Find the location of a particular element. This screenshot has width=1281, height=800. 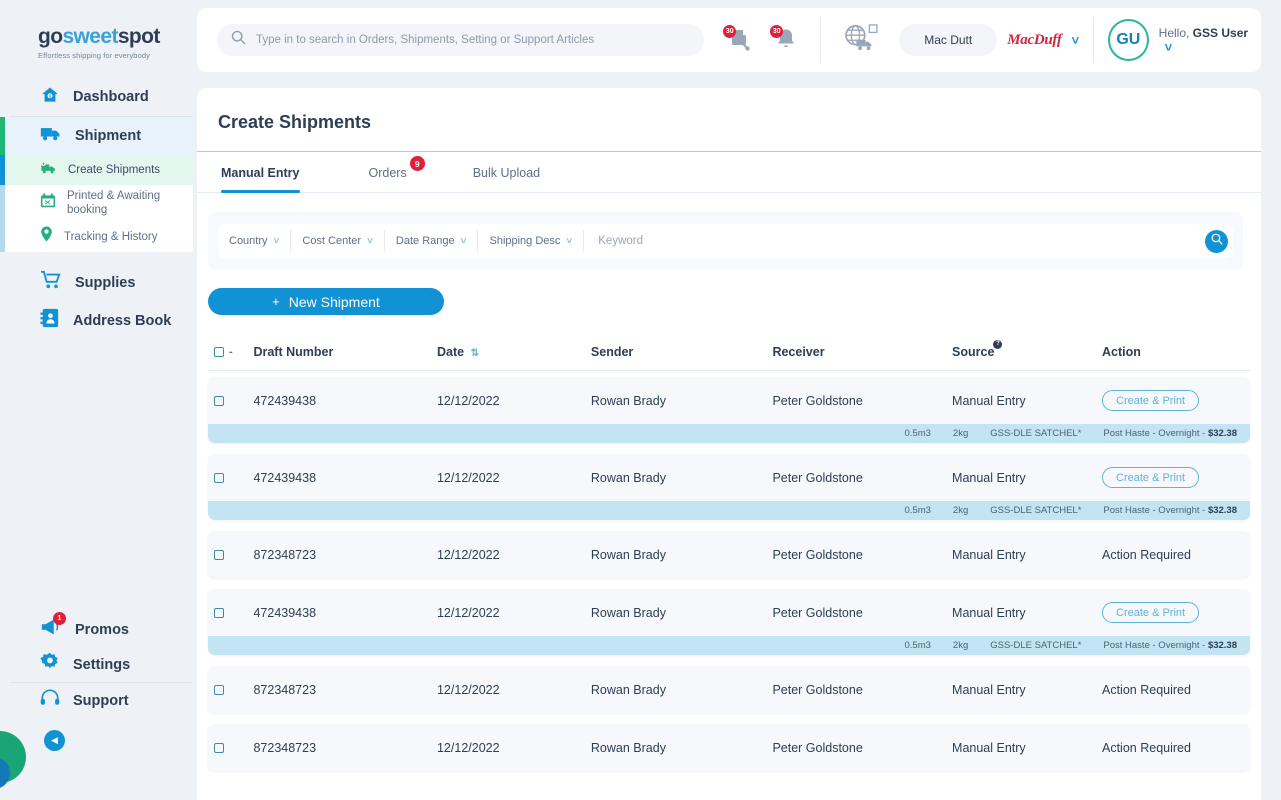

select-all-cell: - is located at coordinates (230, 352).